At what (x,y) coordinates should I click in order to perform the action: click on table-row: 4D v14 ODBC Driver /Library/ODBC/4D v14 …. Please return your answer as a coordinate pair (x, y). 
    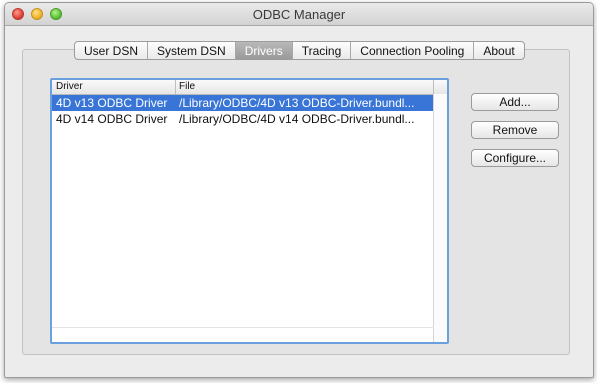
    Looking at the image, I should click on (243, 119).